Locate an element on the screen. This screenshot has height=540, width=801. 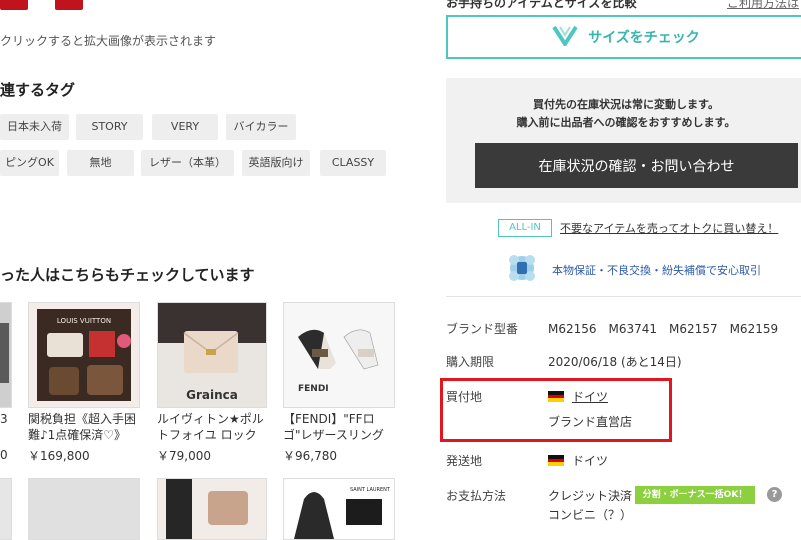
payment-label: お支払方法 is located at coordinates (476, 496).